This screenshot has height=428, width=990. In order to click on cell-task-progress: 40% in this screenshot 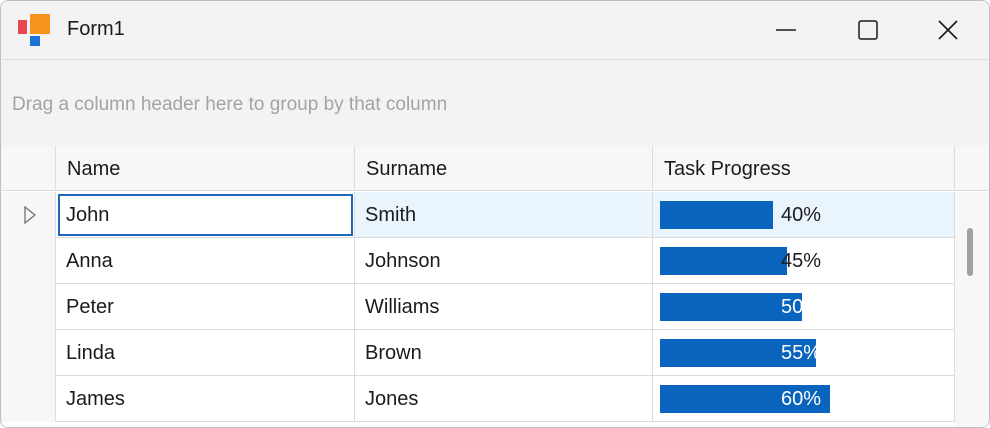, I will do `click(804, 215)`.